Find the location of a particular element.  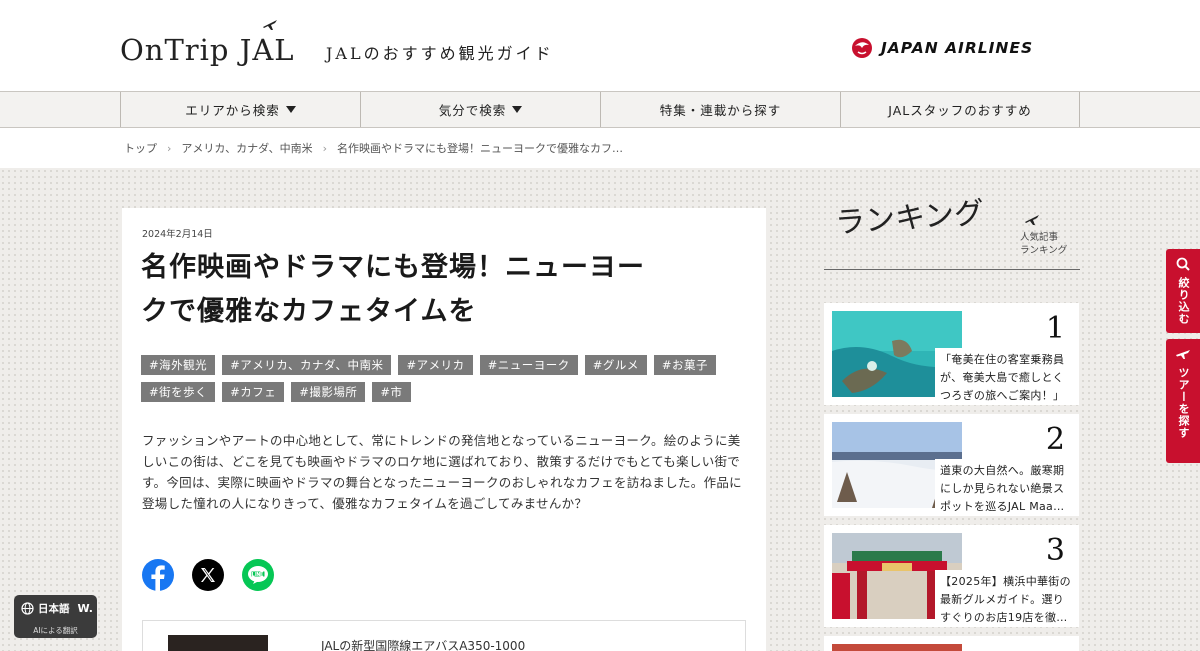

nav-label: 特集・連載から探す is located at coordinates (720, 110).